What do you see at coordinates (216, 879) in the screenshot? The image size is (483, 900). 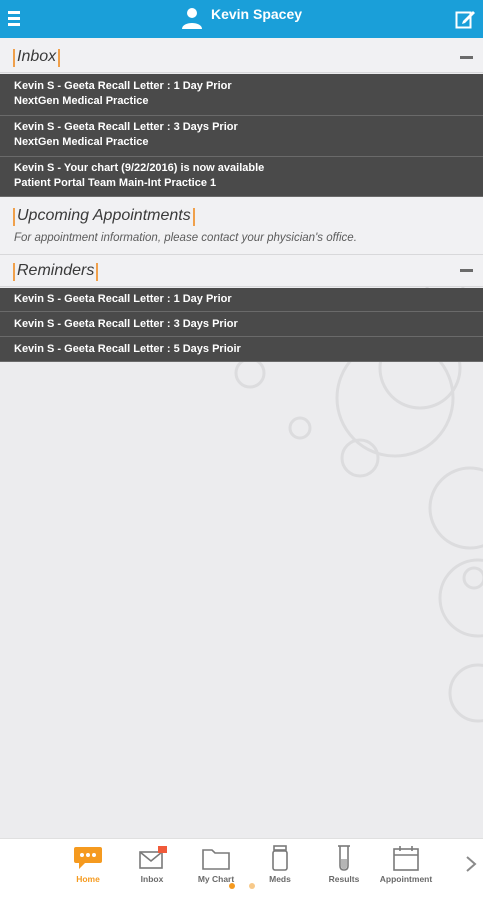 I see `nav-label: My Chart` at bounding box center [216, 879].